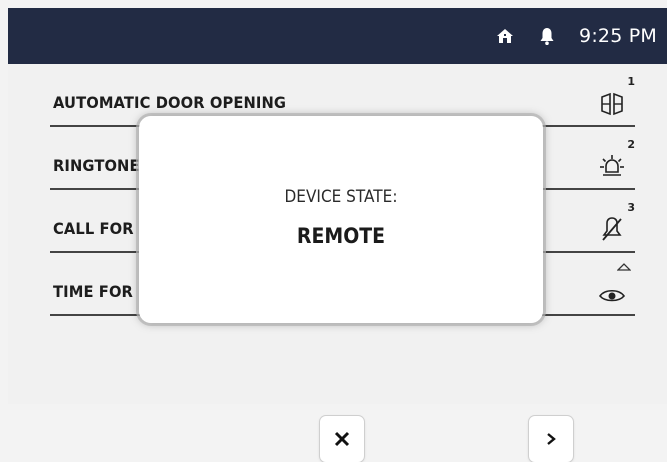 The width and height of the screenshot is (667, 462). Describe the element at coordinates (631, 144) in the screenshot. I see `row-badge: 2` at that location.